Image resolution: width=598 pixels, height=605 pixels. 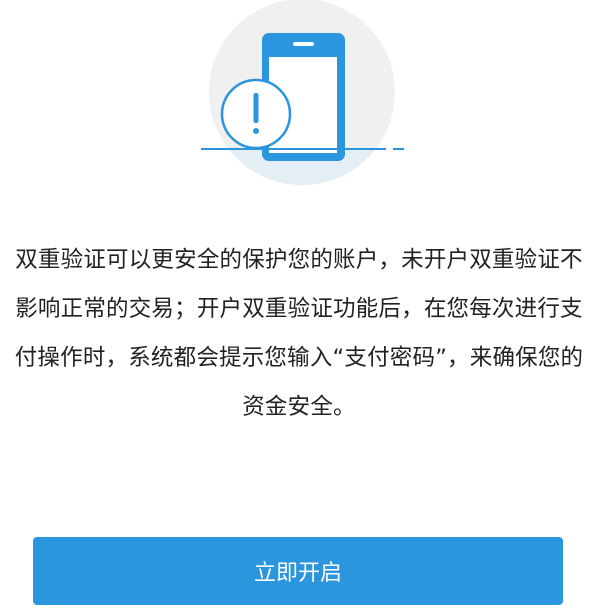 What do you see at coordinates (299, 358) in the screenshot?
I see `description-line: 付操作时，系统都会提示您输入“支付密码”，来确保您的` at bounding box center [299, 358].